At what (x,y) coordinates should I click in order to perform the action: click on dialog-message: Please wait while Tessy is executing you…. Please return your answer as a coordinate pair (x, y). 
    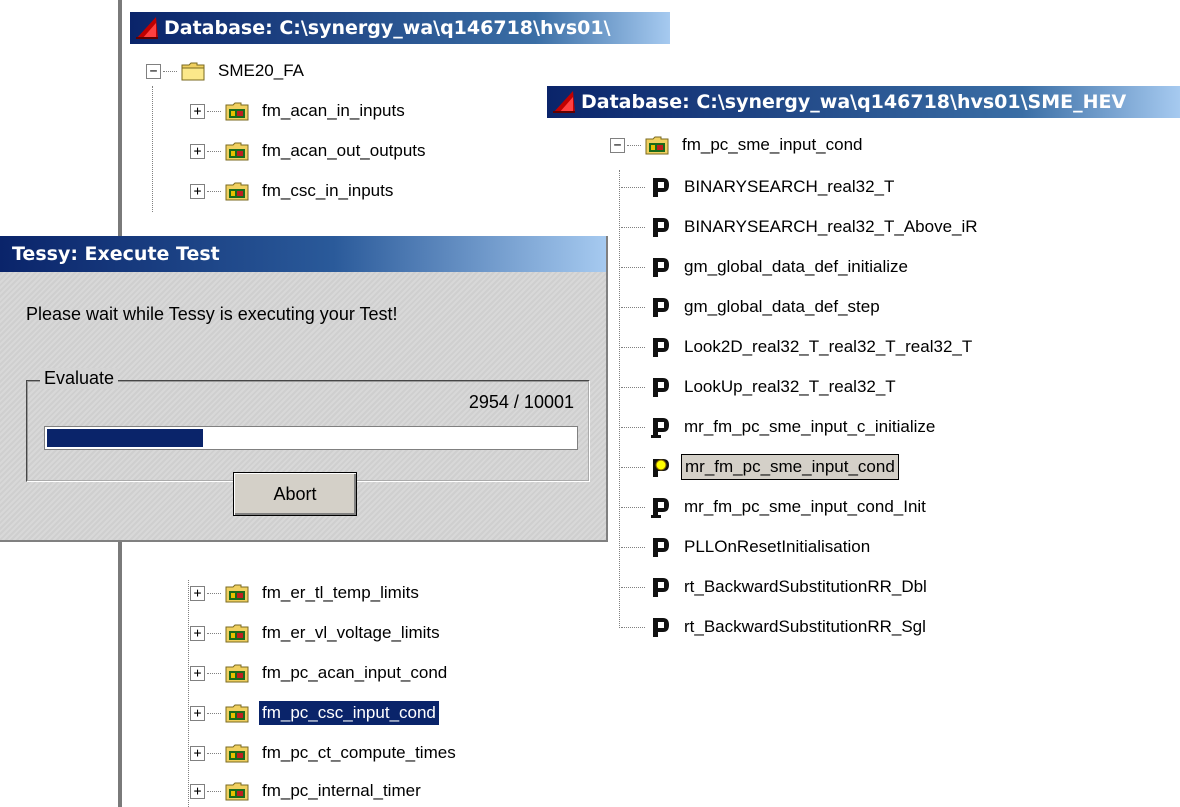
    Looking at the image, I should click on (212, 314).